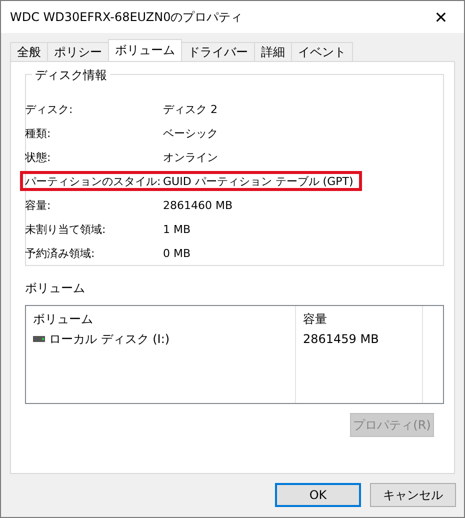  What do you see at coordinates (190, 157) in the screenshot?
I see `property-value: オンライン` at bounding box center [190, 157].